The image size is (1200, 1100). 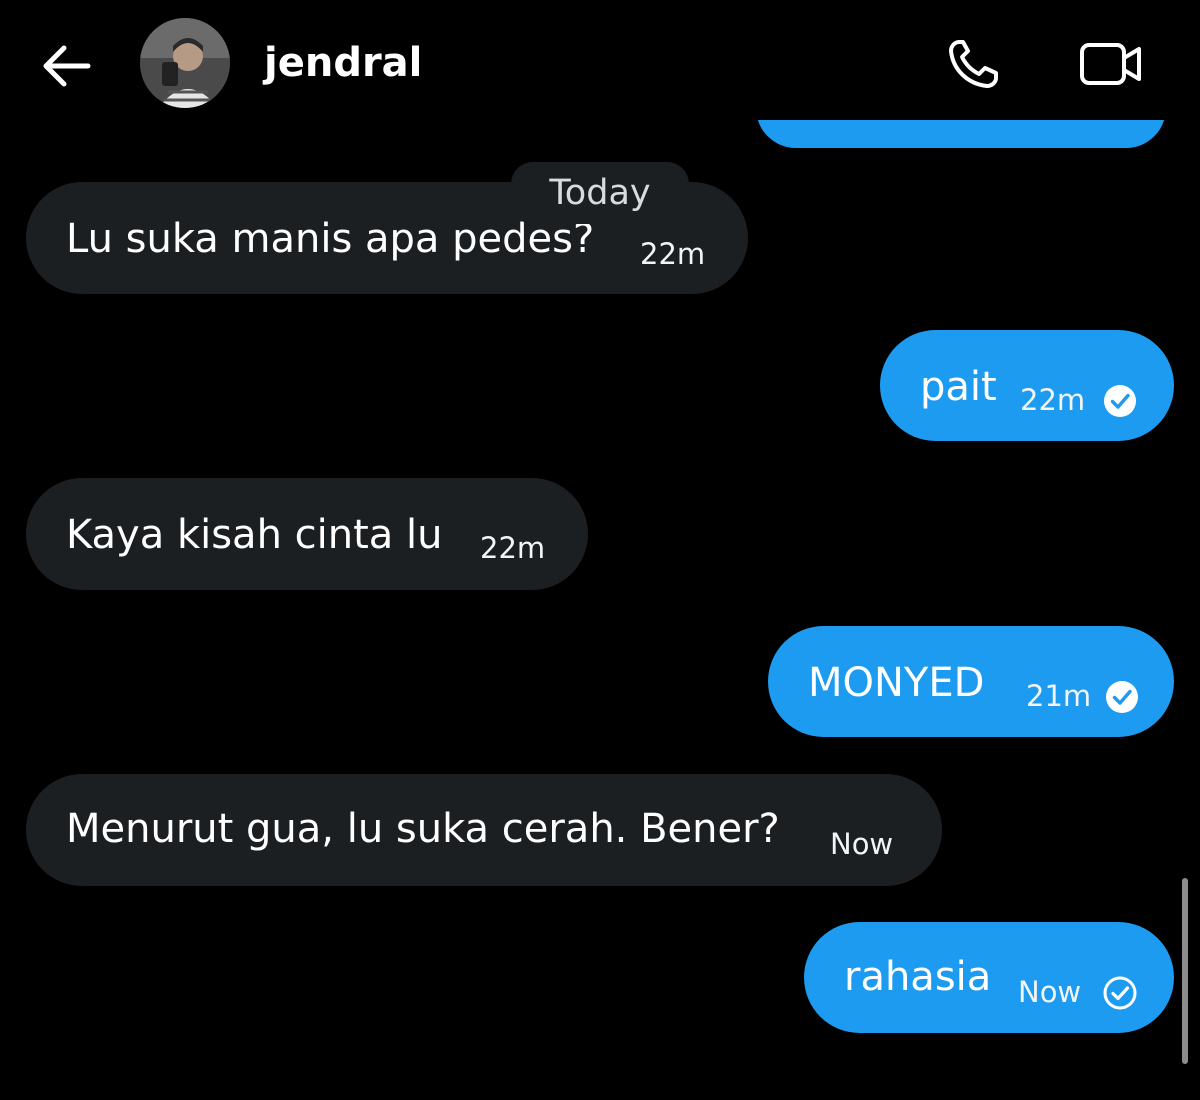 What do you see at coordinates (600, 60) in the screenshot?
I see `chat-header: jendral` at bounding box center [600, 60].